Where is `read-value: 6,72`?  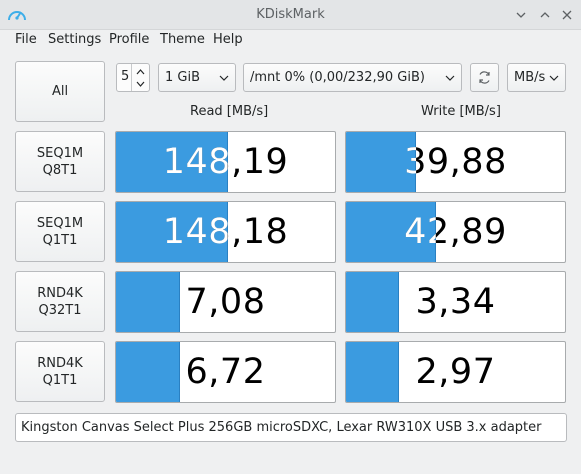
read-value: 6,72 is located at coordinates (225, 372).